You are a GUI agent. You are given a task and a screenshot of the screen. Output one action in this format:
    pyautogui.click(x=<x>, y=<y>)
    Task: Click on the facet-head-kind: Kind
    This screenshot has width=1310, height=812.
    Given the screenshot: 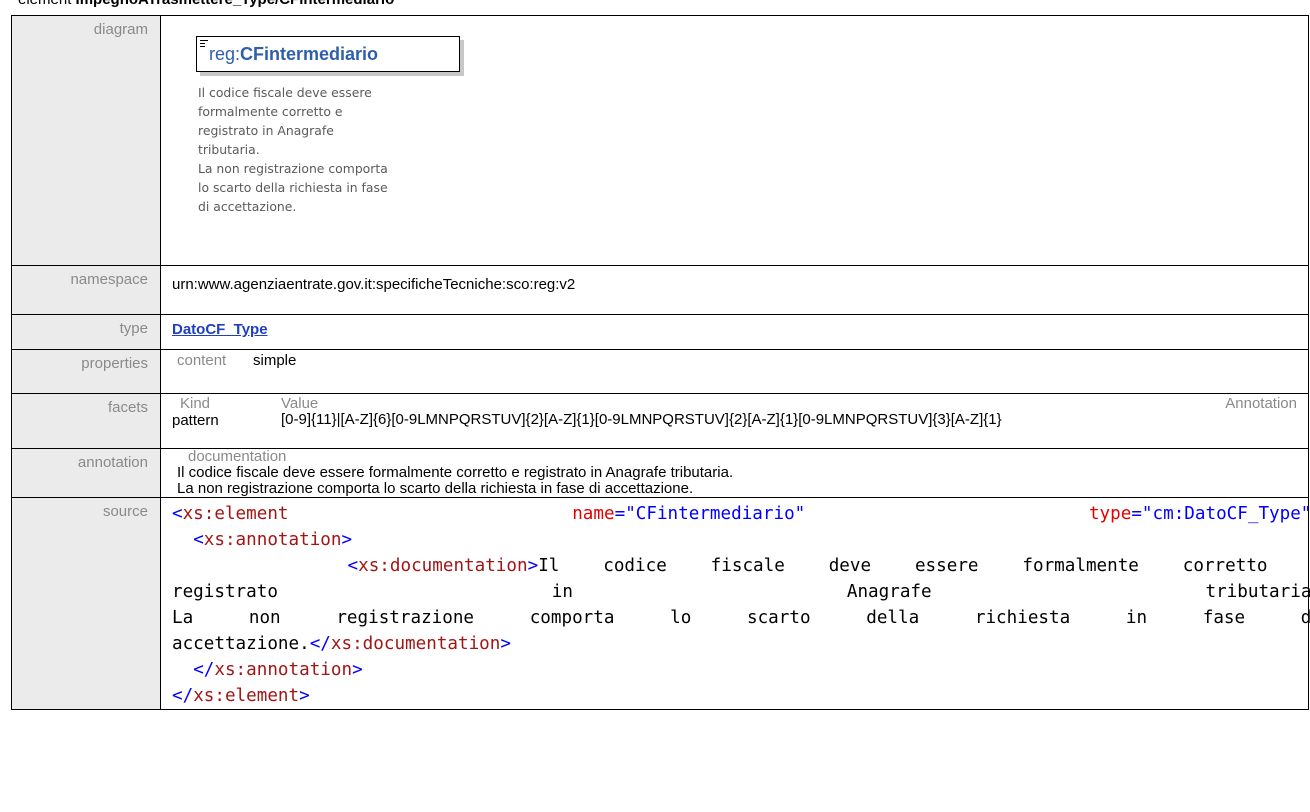 What is the action you would take?
    pyautogui.click(x=195, y=403)
    